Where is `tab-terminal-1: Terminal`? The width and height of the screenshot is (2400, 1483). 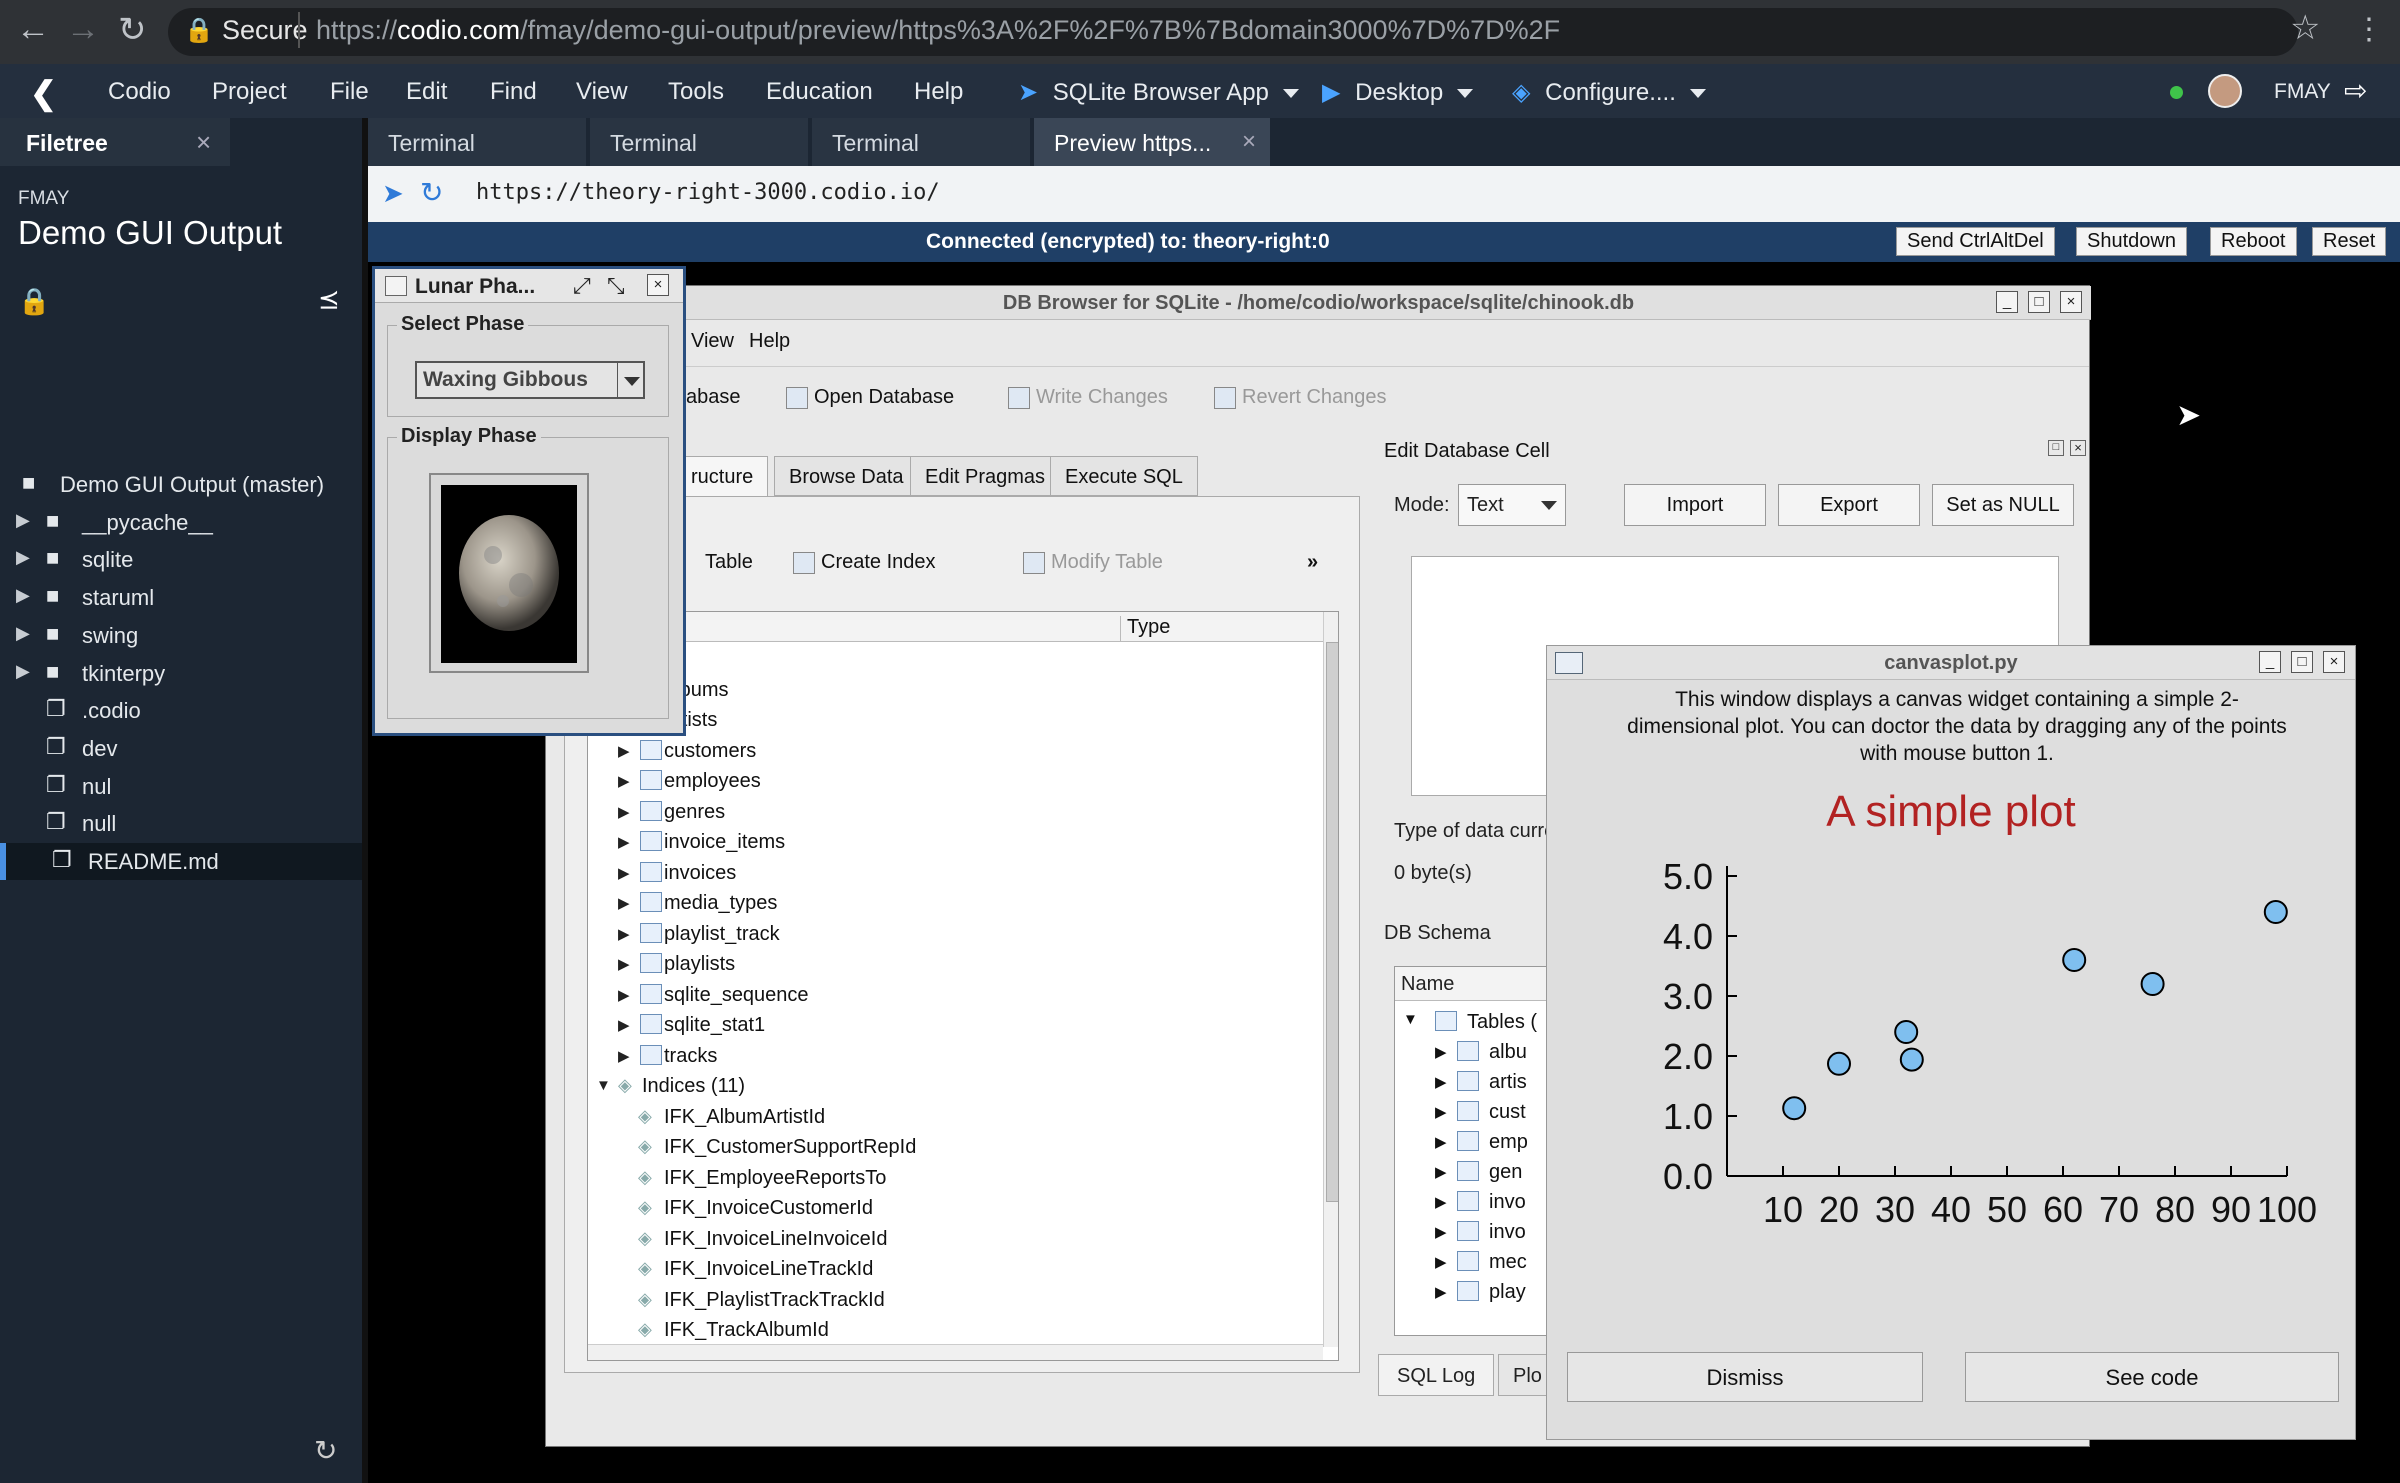
tab-terminal-1: Terminal is located at coordinates (477, 142).